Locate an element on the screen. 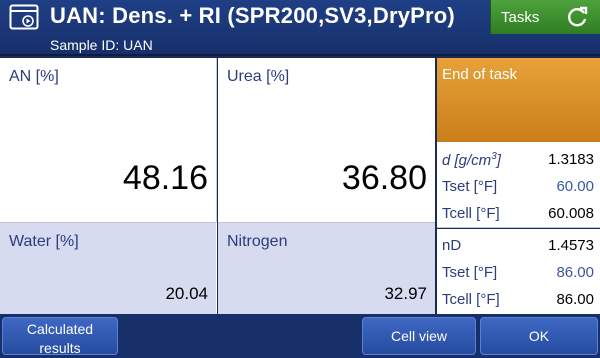 The height and width of the screenshot is (358, 600). refraction-tset-row: Tset [°F] 86.00 is located at coordinates (518, 273).